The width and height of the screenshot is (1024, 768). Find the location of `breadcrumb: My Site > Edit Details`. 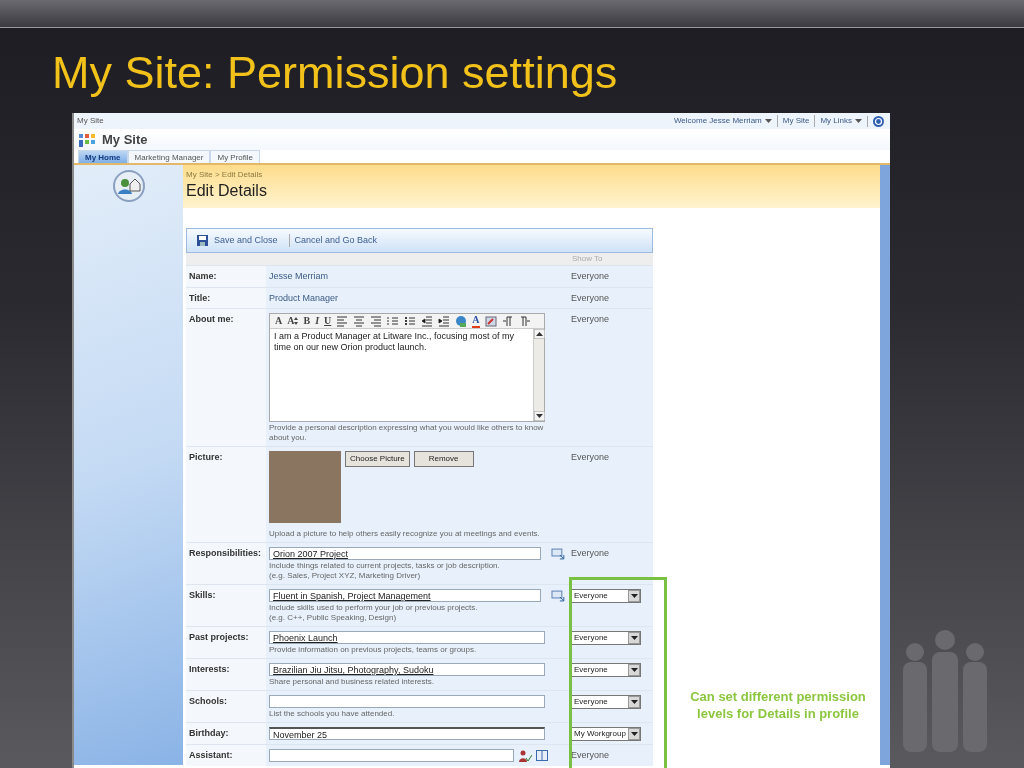

breadcrumb: My Site > Edit Details is located at coordinates (225, 175).